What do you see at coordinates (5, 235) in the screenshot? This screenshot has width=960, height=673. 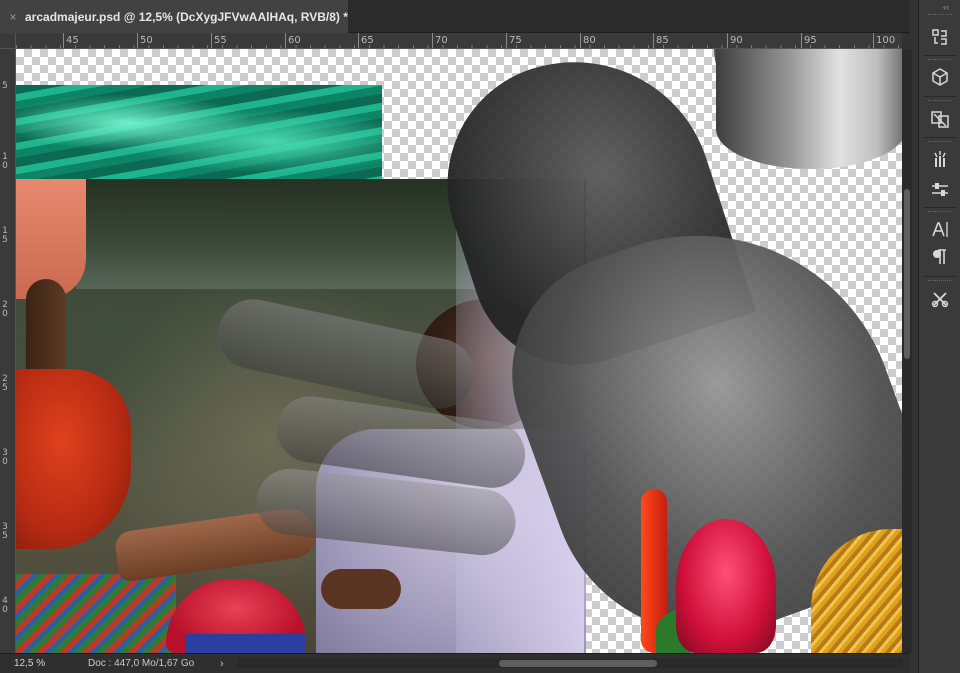 I see `ruler-tick-label: 1 5` at bounding box center [5, 235].